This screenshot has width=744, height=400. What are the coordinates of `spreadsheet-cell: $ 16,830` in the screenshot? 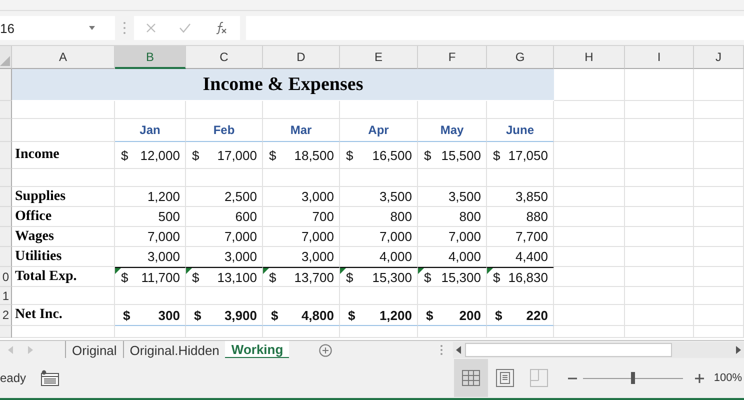 It's located at (520, 277).